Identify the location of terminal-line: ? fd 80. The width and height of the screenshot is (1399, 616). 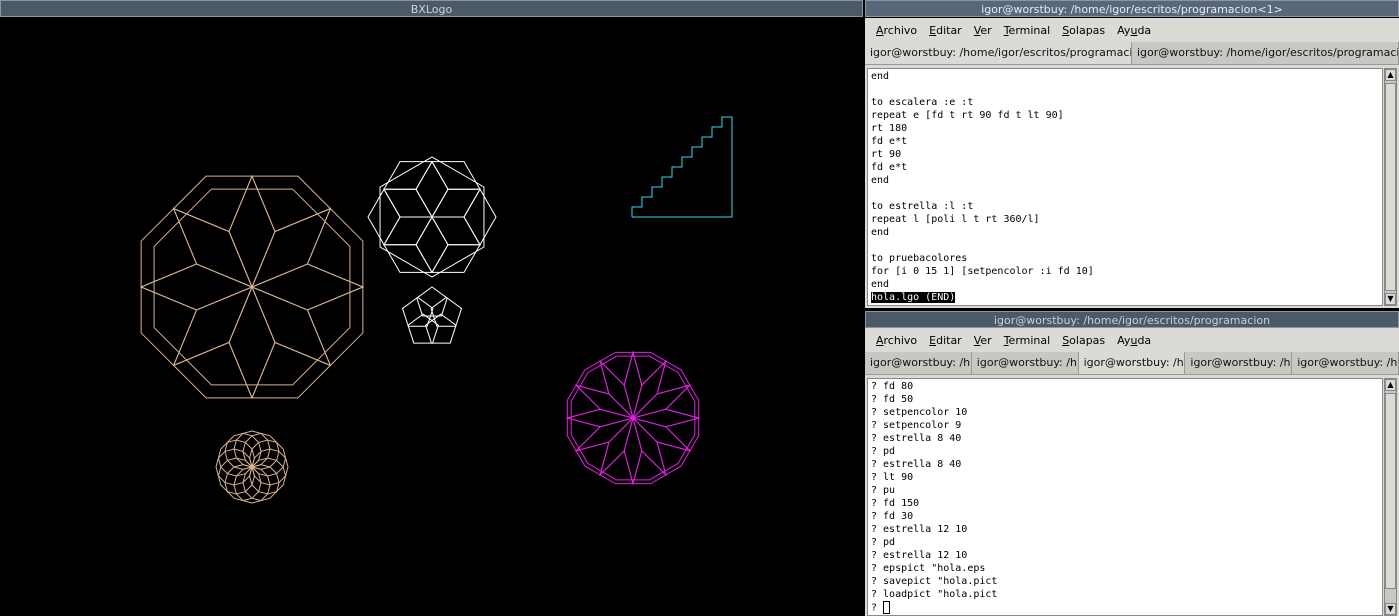
(892, 386).